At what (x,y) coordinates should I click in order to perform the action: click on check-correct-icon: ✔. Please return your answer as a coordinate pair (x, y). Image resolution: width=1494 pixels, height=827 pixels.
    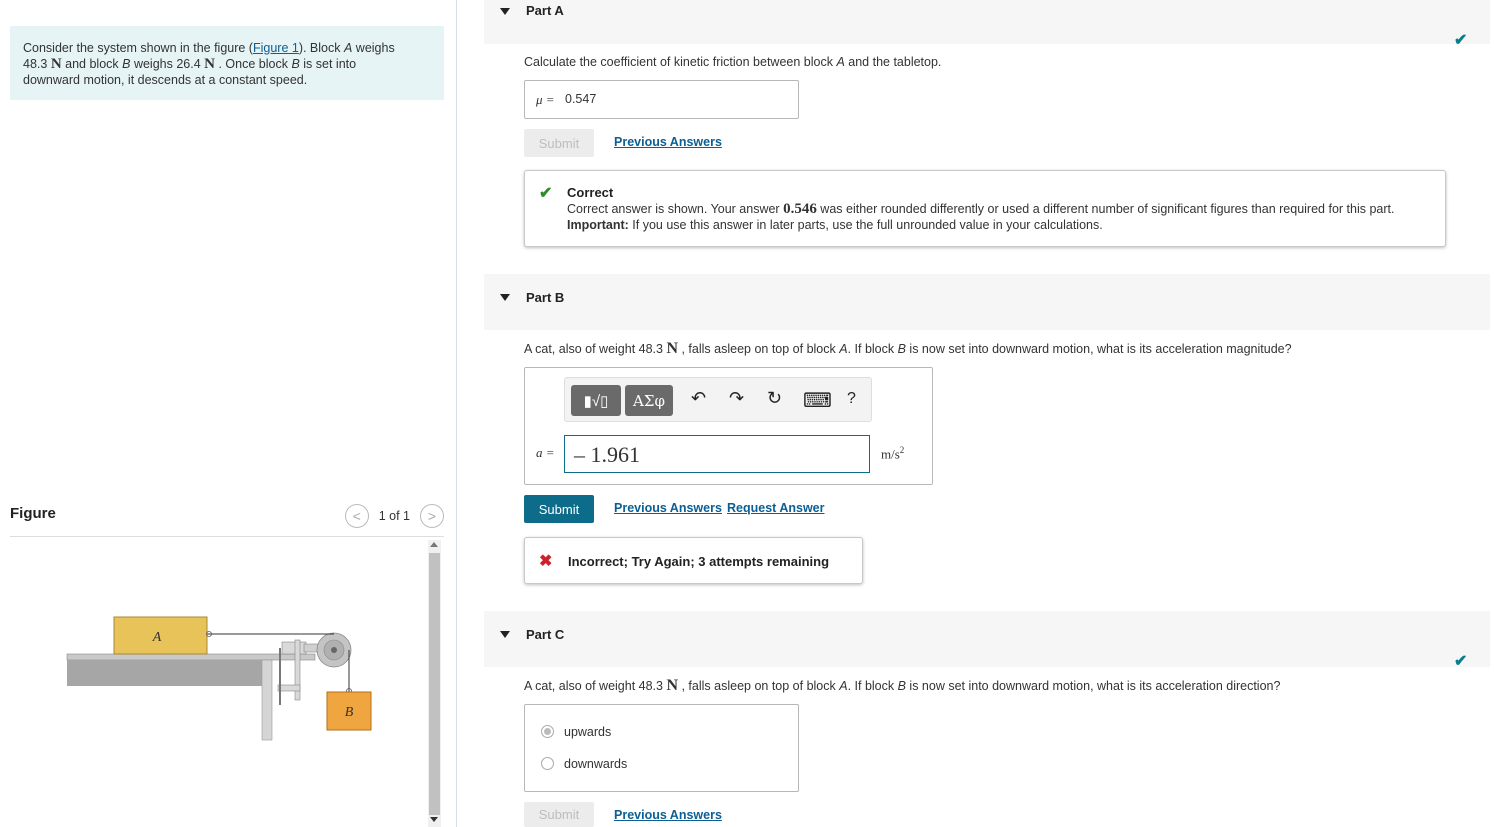
    Looking at the image, I should click on (546, 193).